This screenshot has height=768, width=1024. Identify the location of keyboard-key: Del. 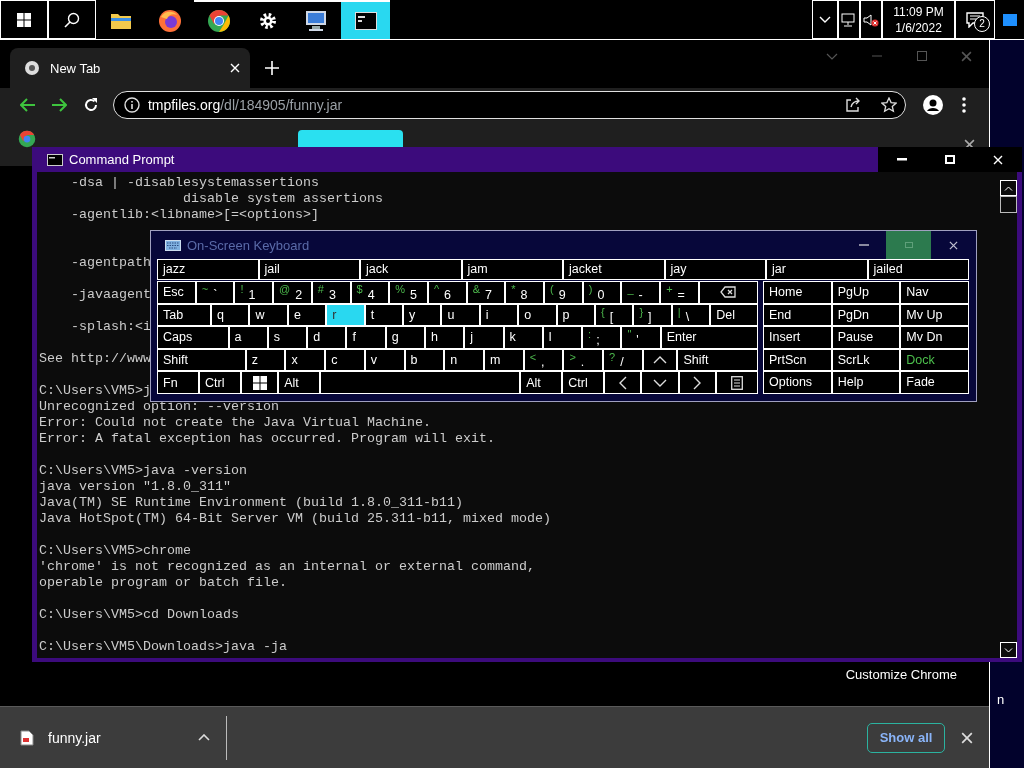
(734, 315).